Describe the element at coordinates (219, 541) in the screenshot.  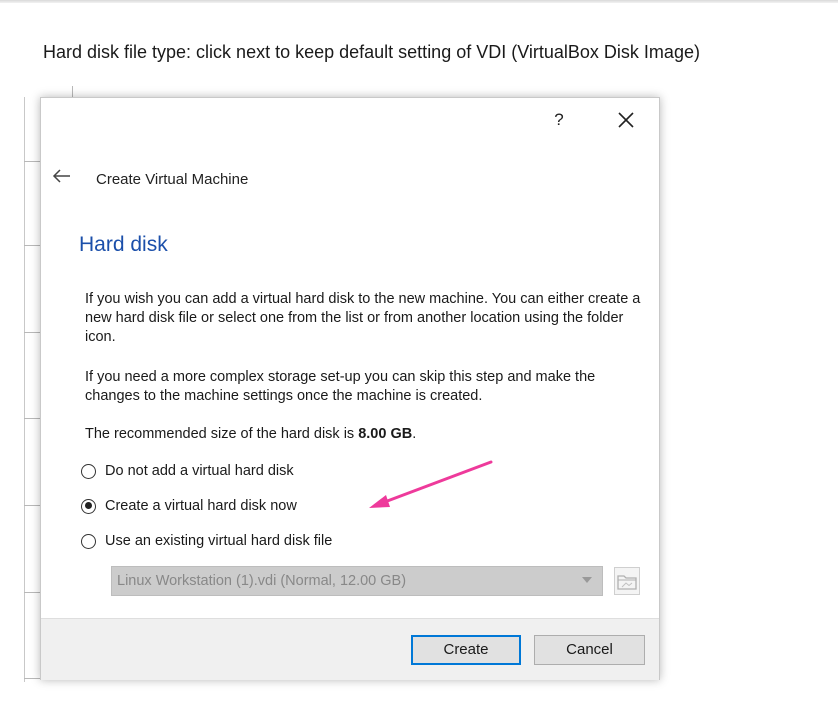
I see `radio-label: Use an existing virtual hard disk file` at that location.